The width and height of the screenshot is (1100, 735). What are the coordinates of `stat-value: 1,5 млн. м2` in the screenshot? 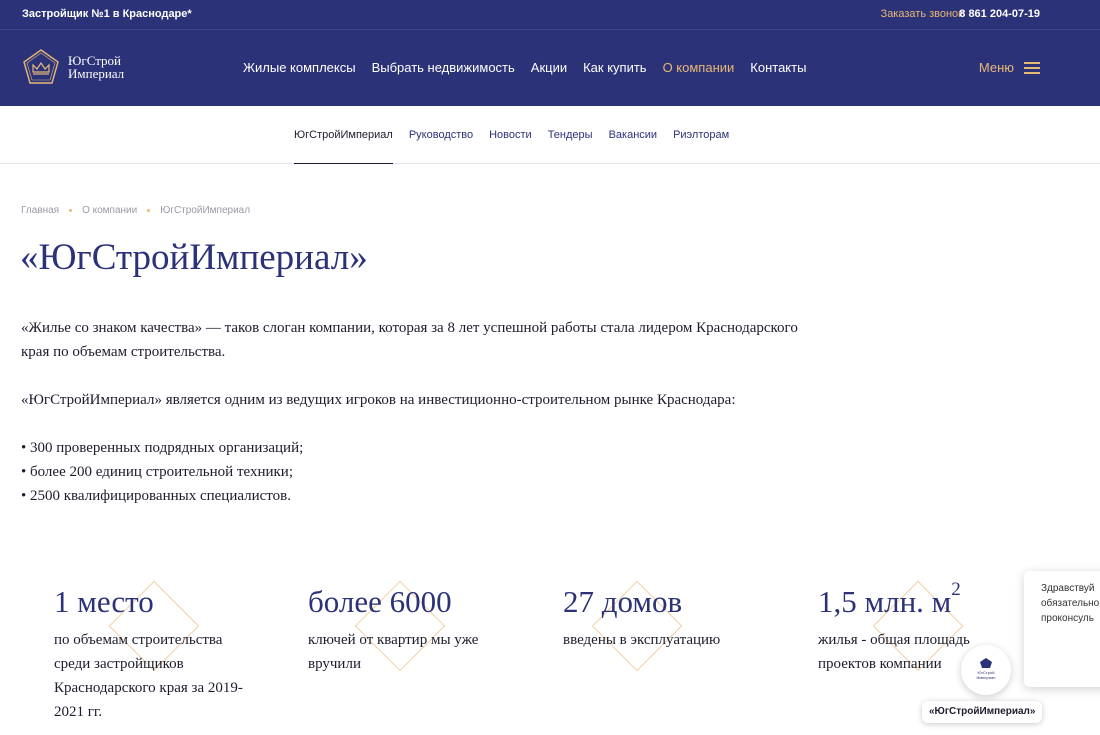 It's located at (908, 602).